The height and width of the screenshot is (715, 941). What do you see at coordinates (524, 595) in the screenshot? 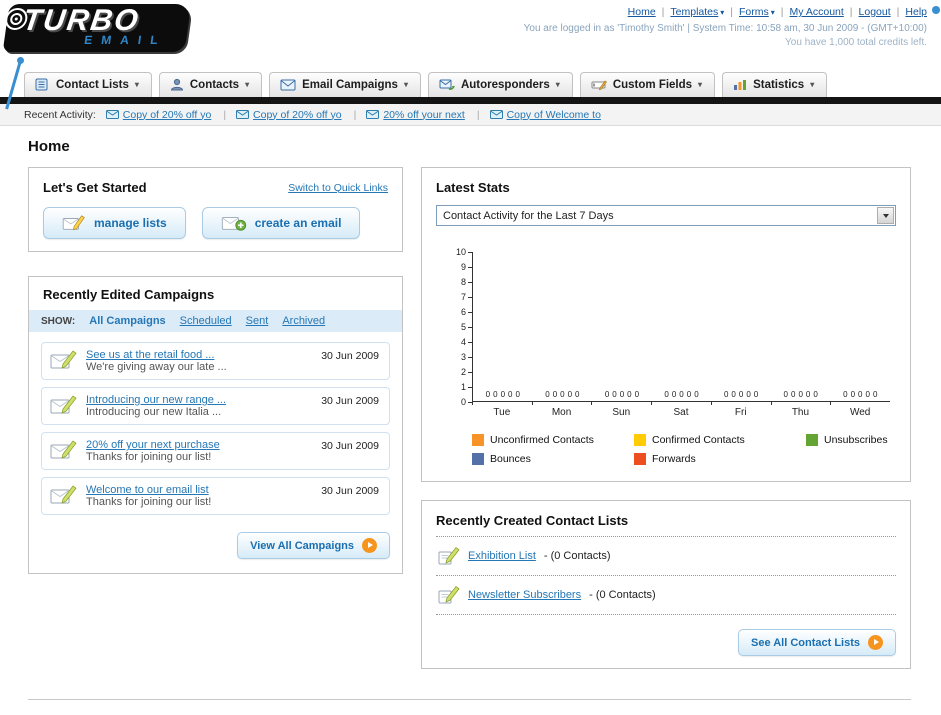
I see `contact-list-link: Newsletter Subscribers` at bounding box center [524, 595].